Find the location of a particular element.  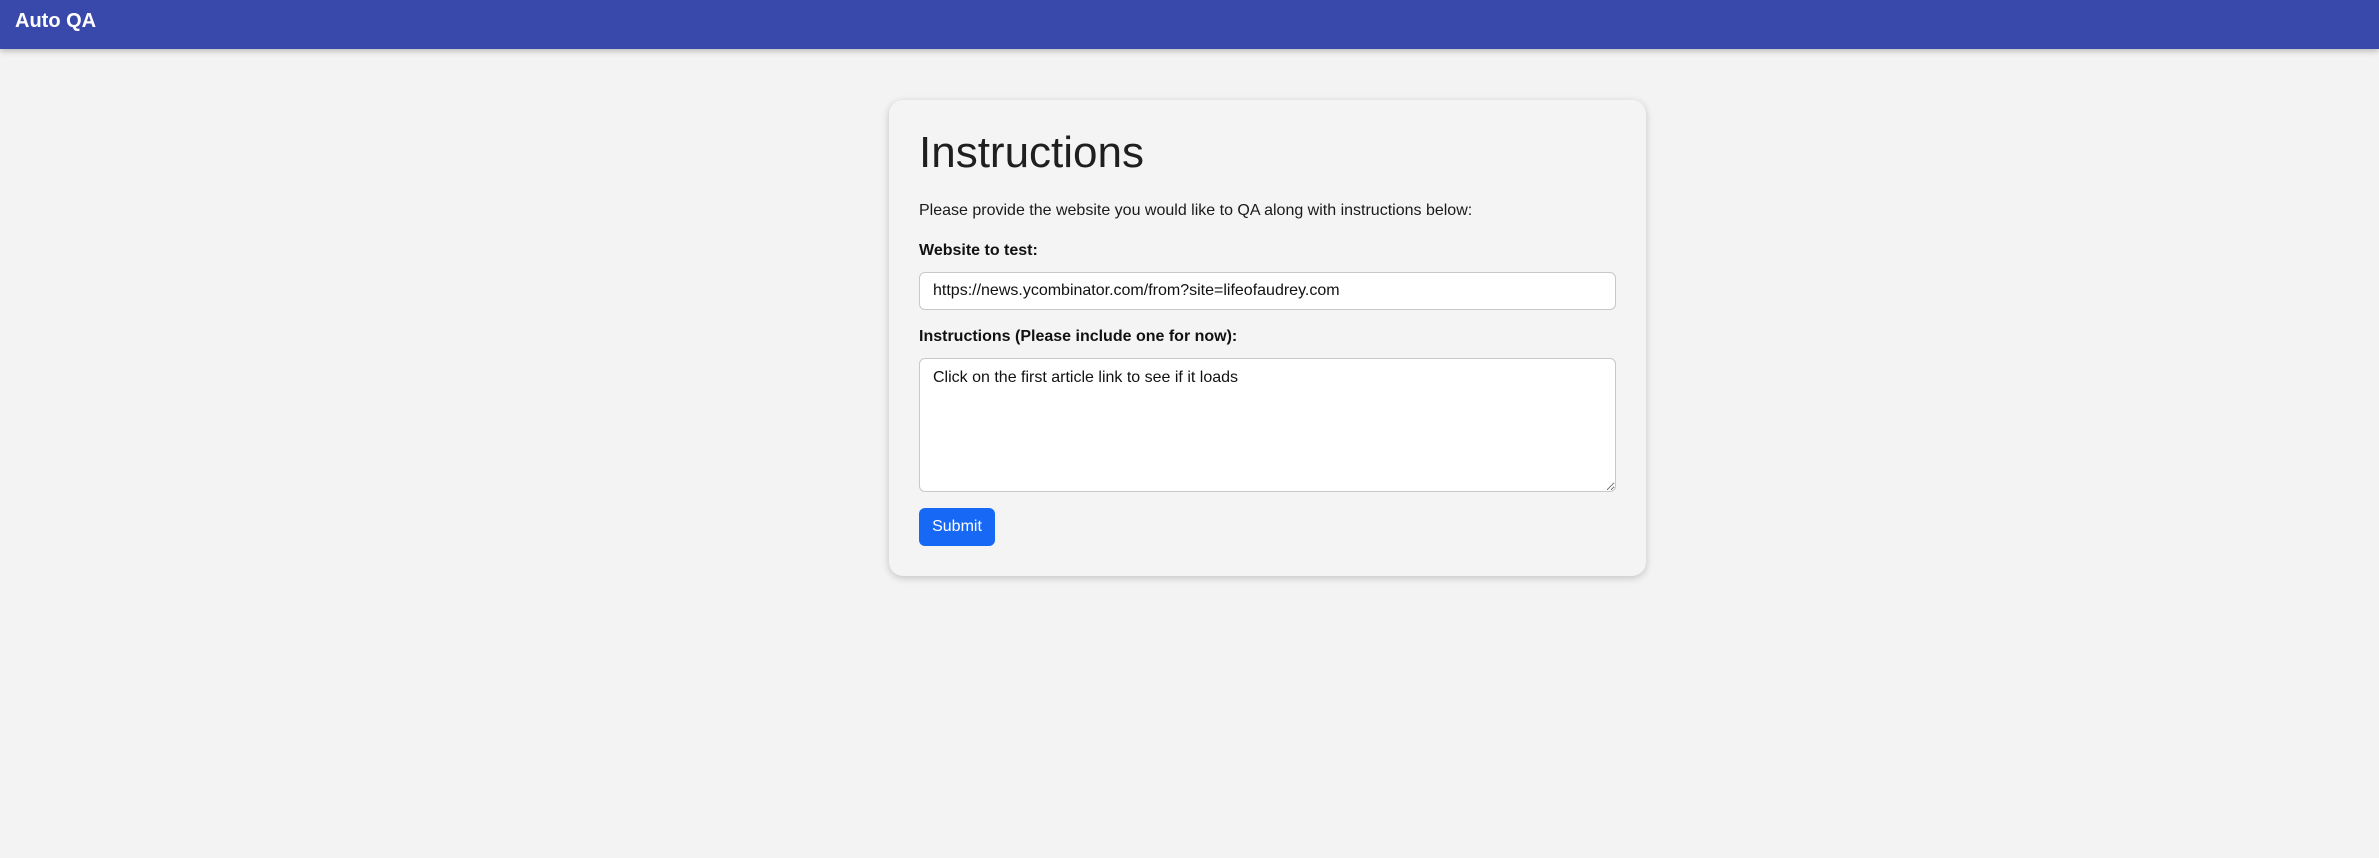

app-title: Auto QA is located at coordinates (56, 21).